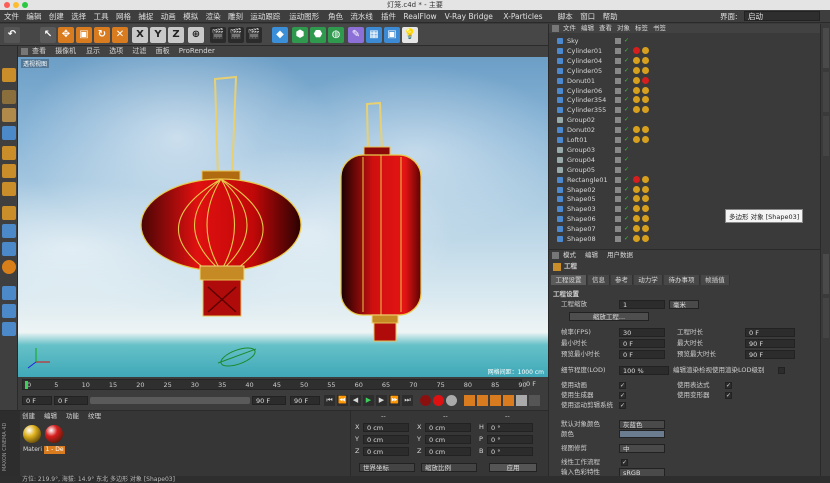  What do you see at coordinates (770, 343) in the screenshot?
I see `attribute-field-value: 90 F` at bounding box center [770, 343].